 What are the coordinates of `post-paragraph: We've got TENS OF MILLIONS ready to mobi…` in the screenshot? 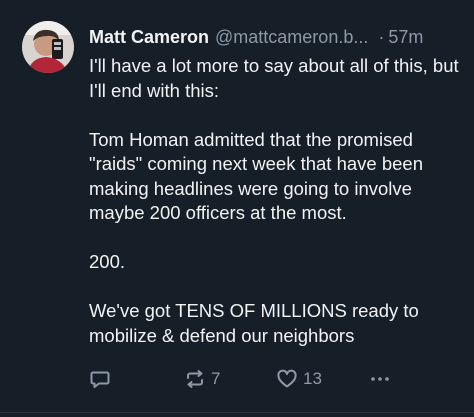 It's located at (254, 323).